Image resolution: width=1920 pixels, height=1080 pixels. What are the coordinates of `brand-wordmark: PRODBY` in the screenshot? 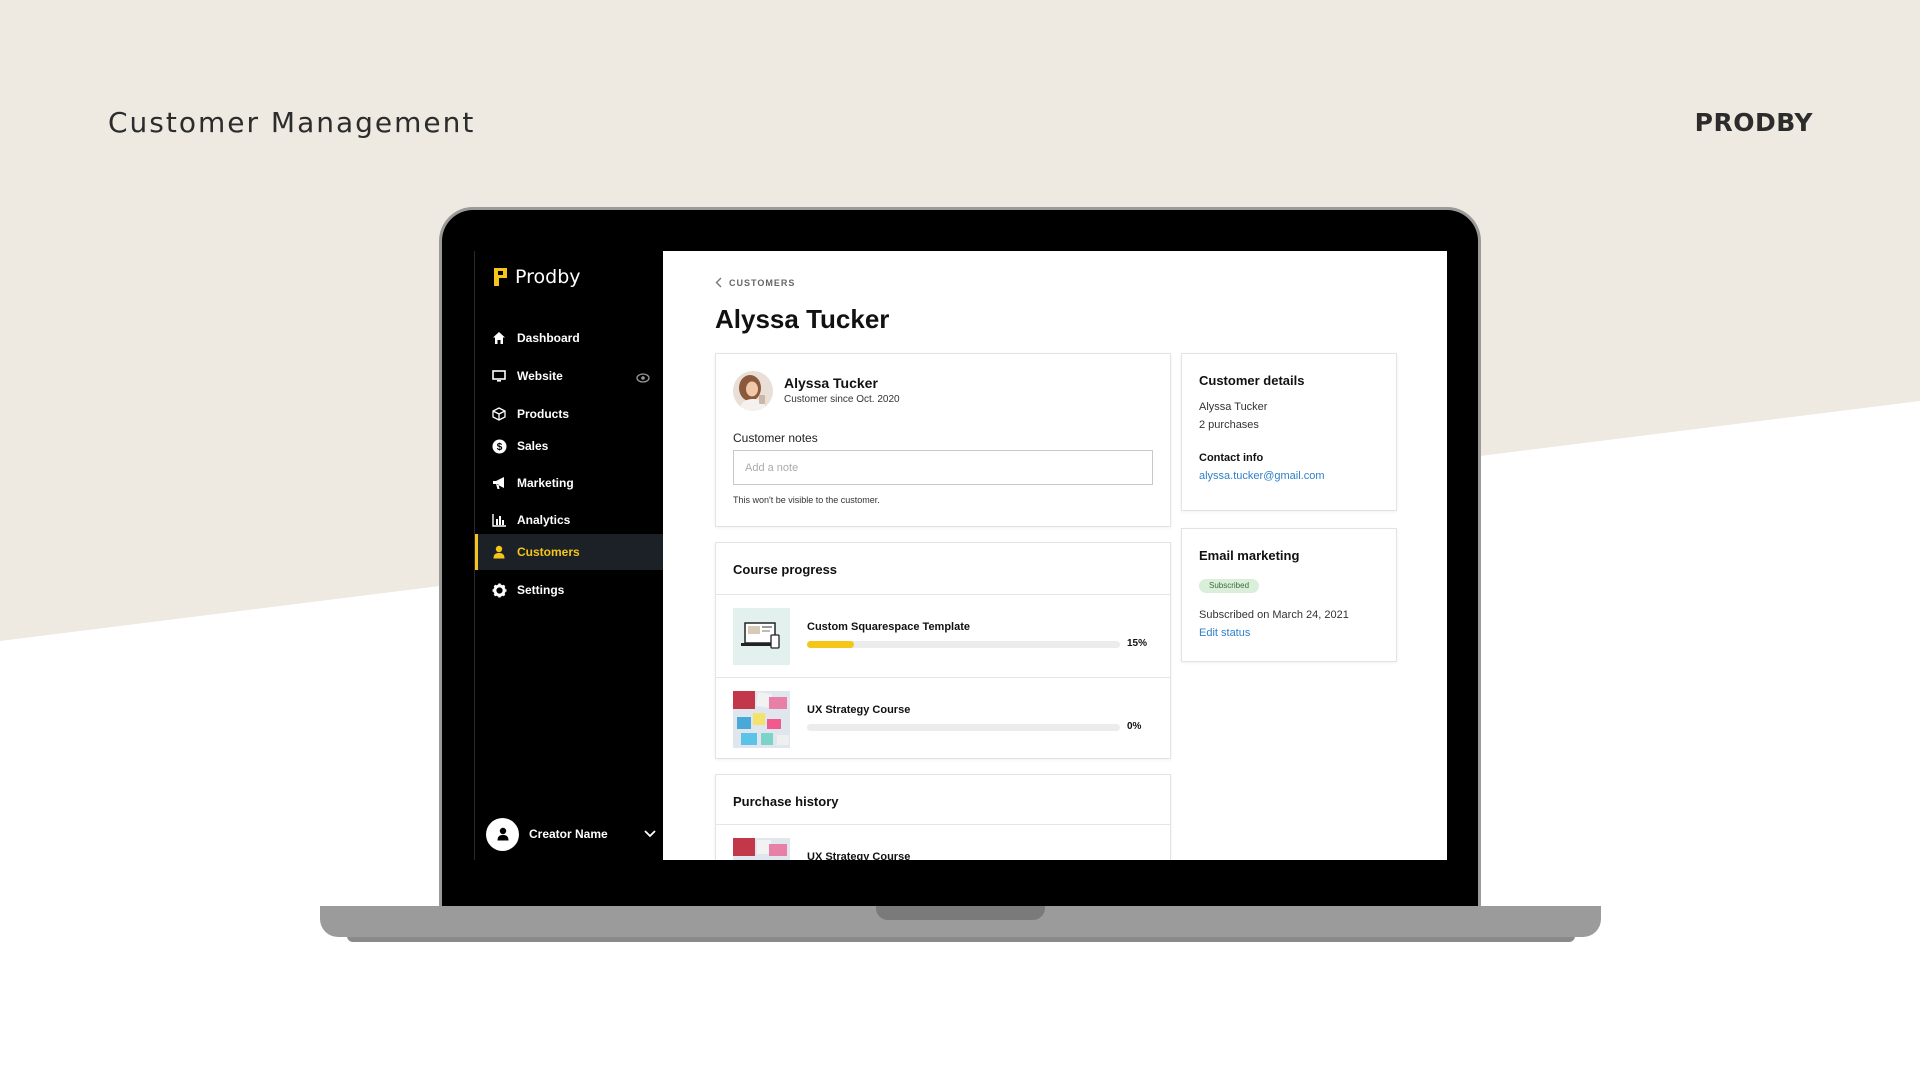 It's located at (1753, 122).